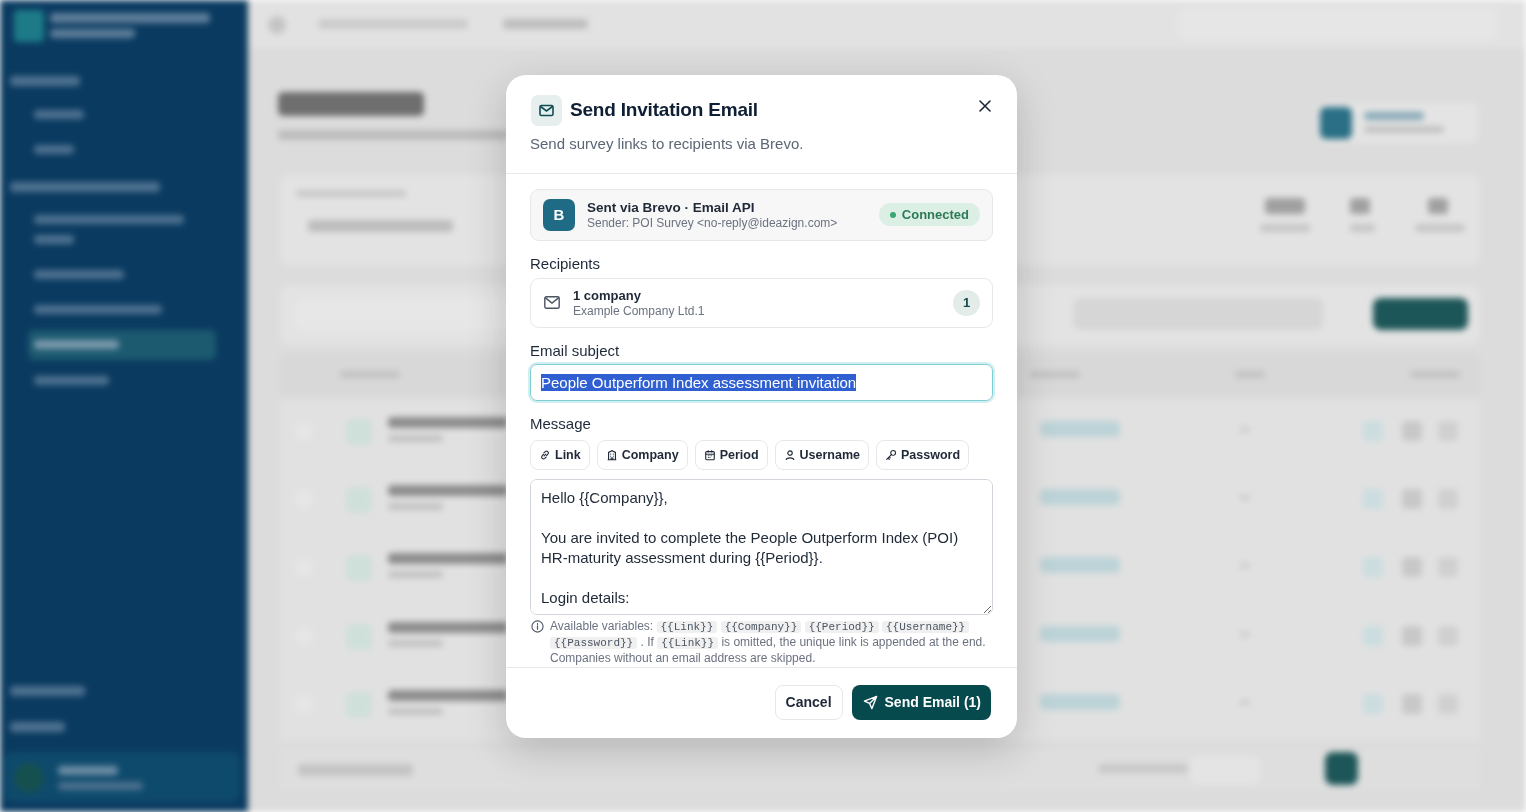 Image resolution: width=1526 pixels, height=812 pixels. Describe the element at coordinates (768, 642) in the screenshot. I see `variables-hint: Available variables: {{Link}} {{Company}} {{Period}} {{Username}} {{Password}} . If {{Link}} is omitted, the unique link is appended at the end. Companies without an email address are skipped.` at that location.